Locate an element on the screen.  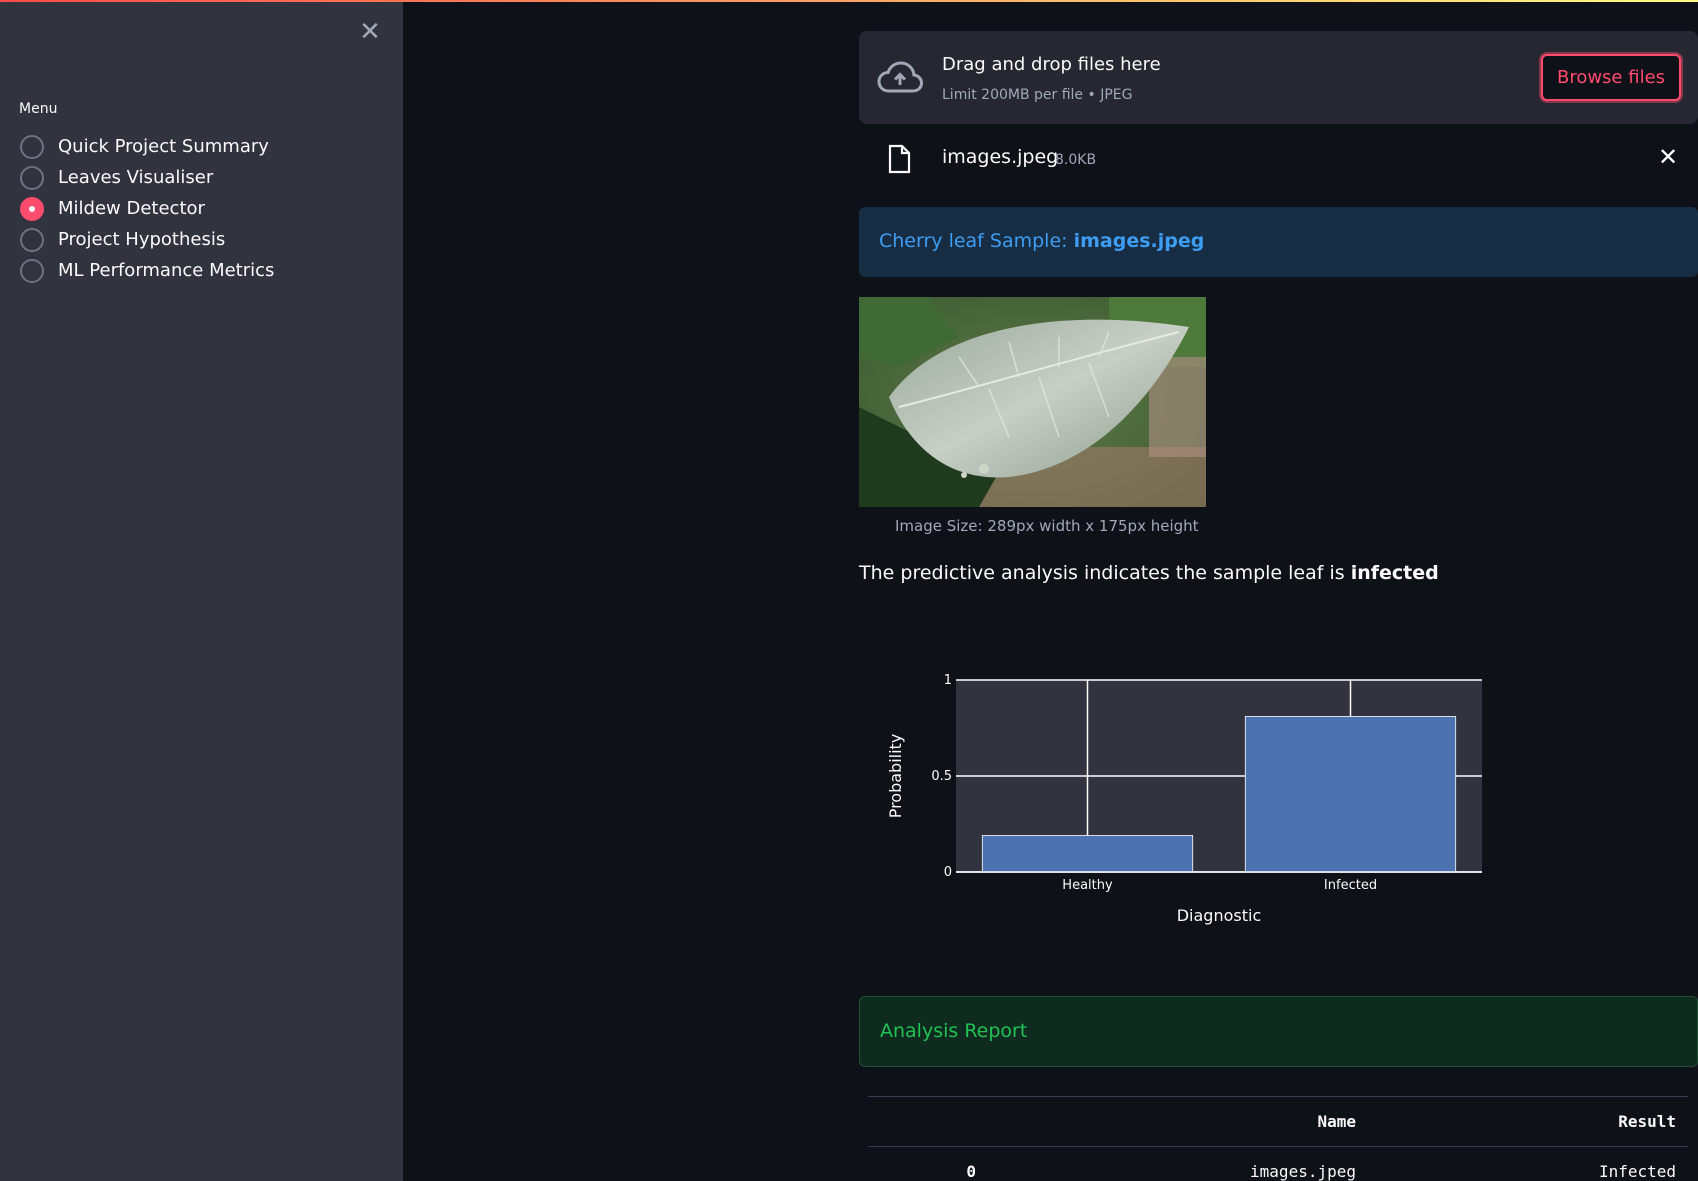
chart-bar-infected is located at coordinates (1350, 794).